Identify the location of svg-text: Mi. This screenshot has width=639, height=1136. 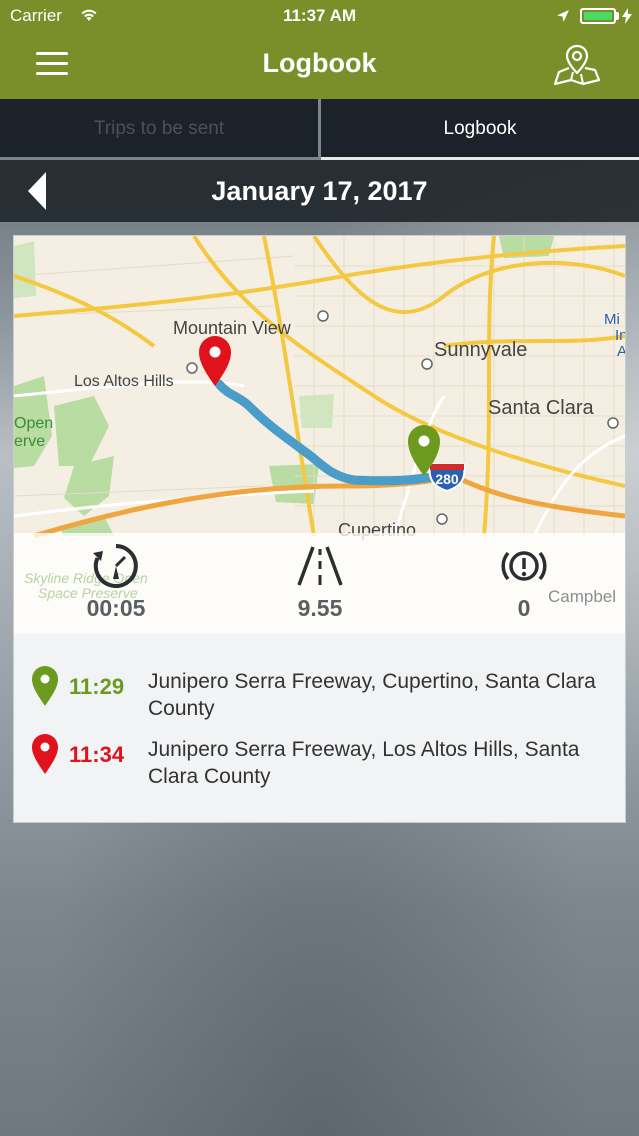
(612, 319).